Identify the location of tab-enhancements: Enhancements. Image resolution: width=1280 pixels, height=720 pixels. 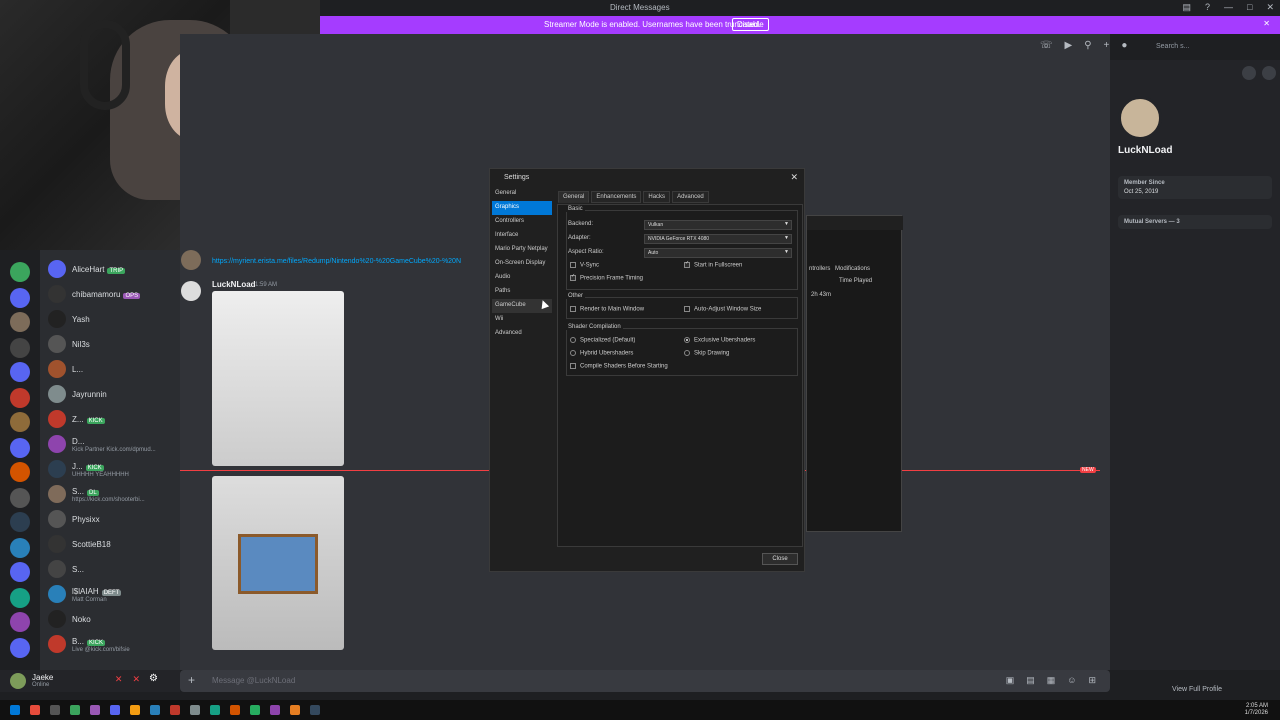
(616, 197).